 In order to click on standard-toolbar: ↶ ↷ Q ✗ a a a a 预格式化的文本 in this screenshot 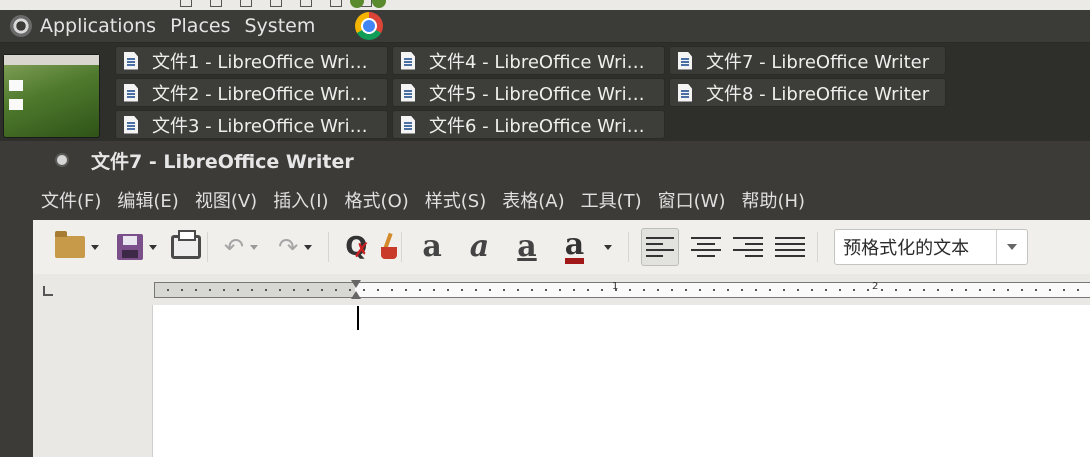, I will do `click(561, 247)`.